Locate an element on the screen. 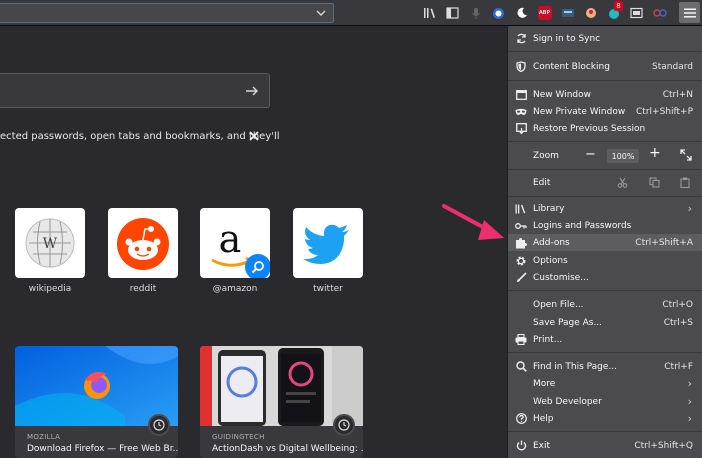 Image resolution: width=702 pixels, height=458 pixels. menu-label: Help is located at coordinates (543, 418).